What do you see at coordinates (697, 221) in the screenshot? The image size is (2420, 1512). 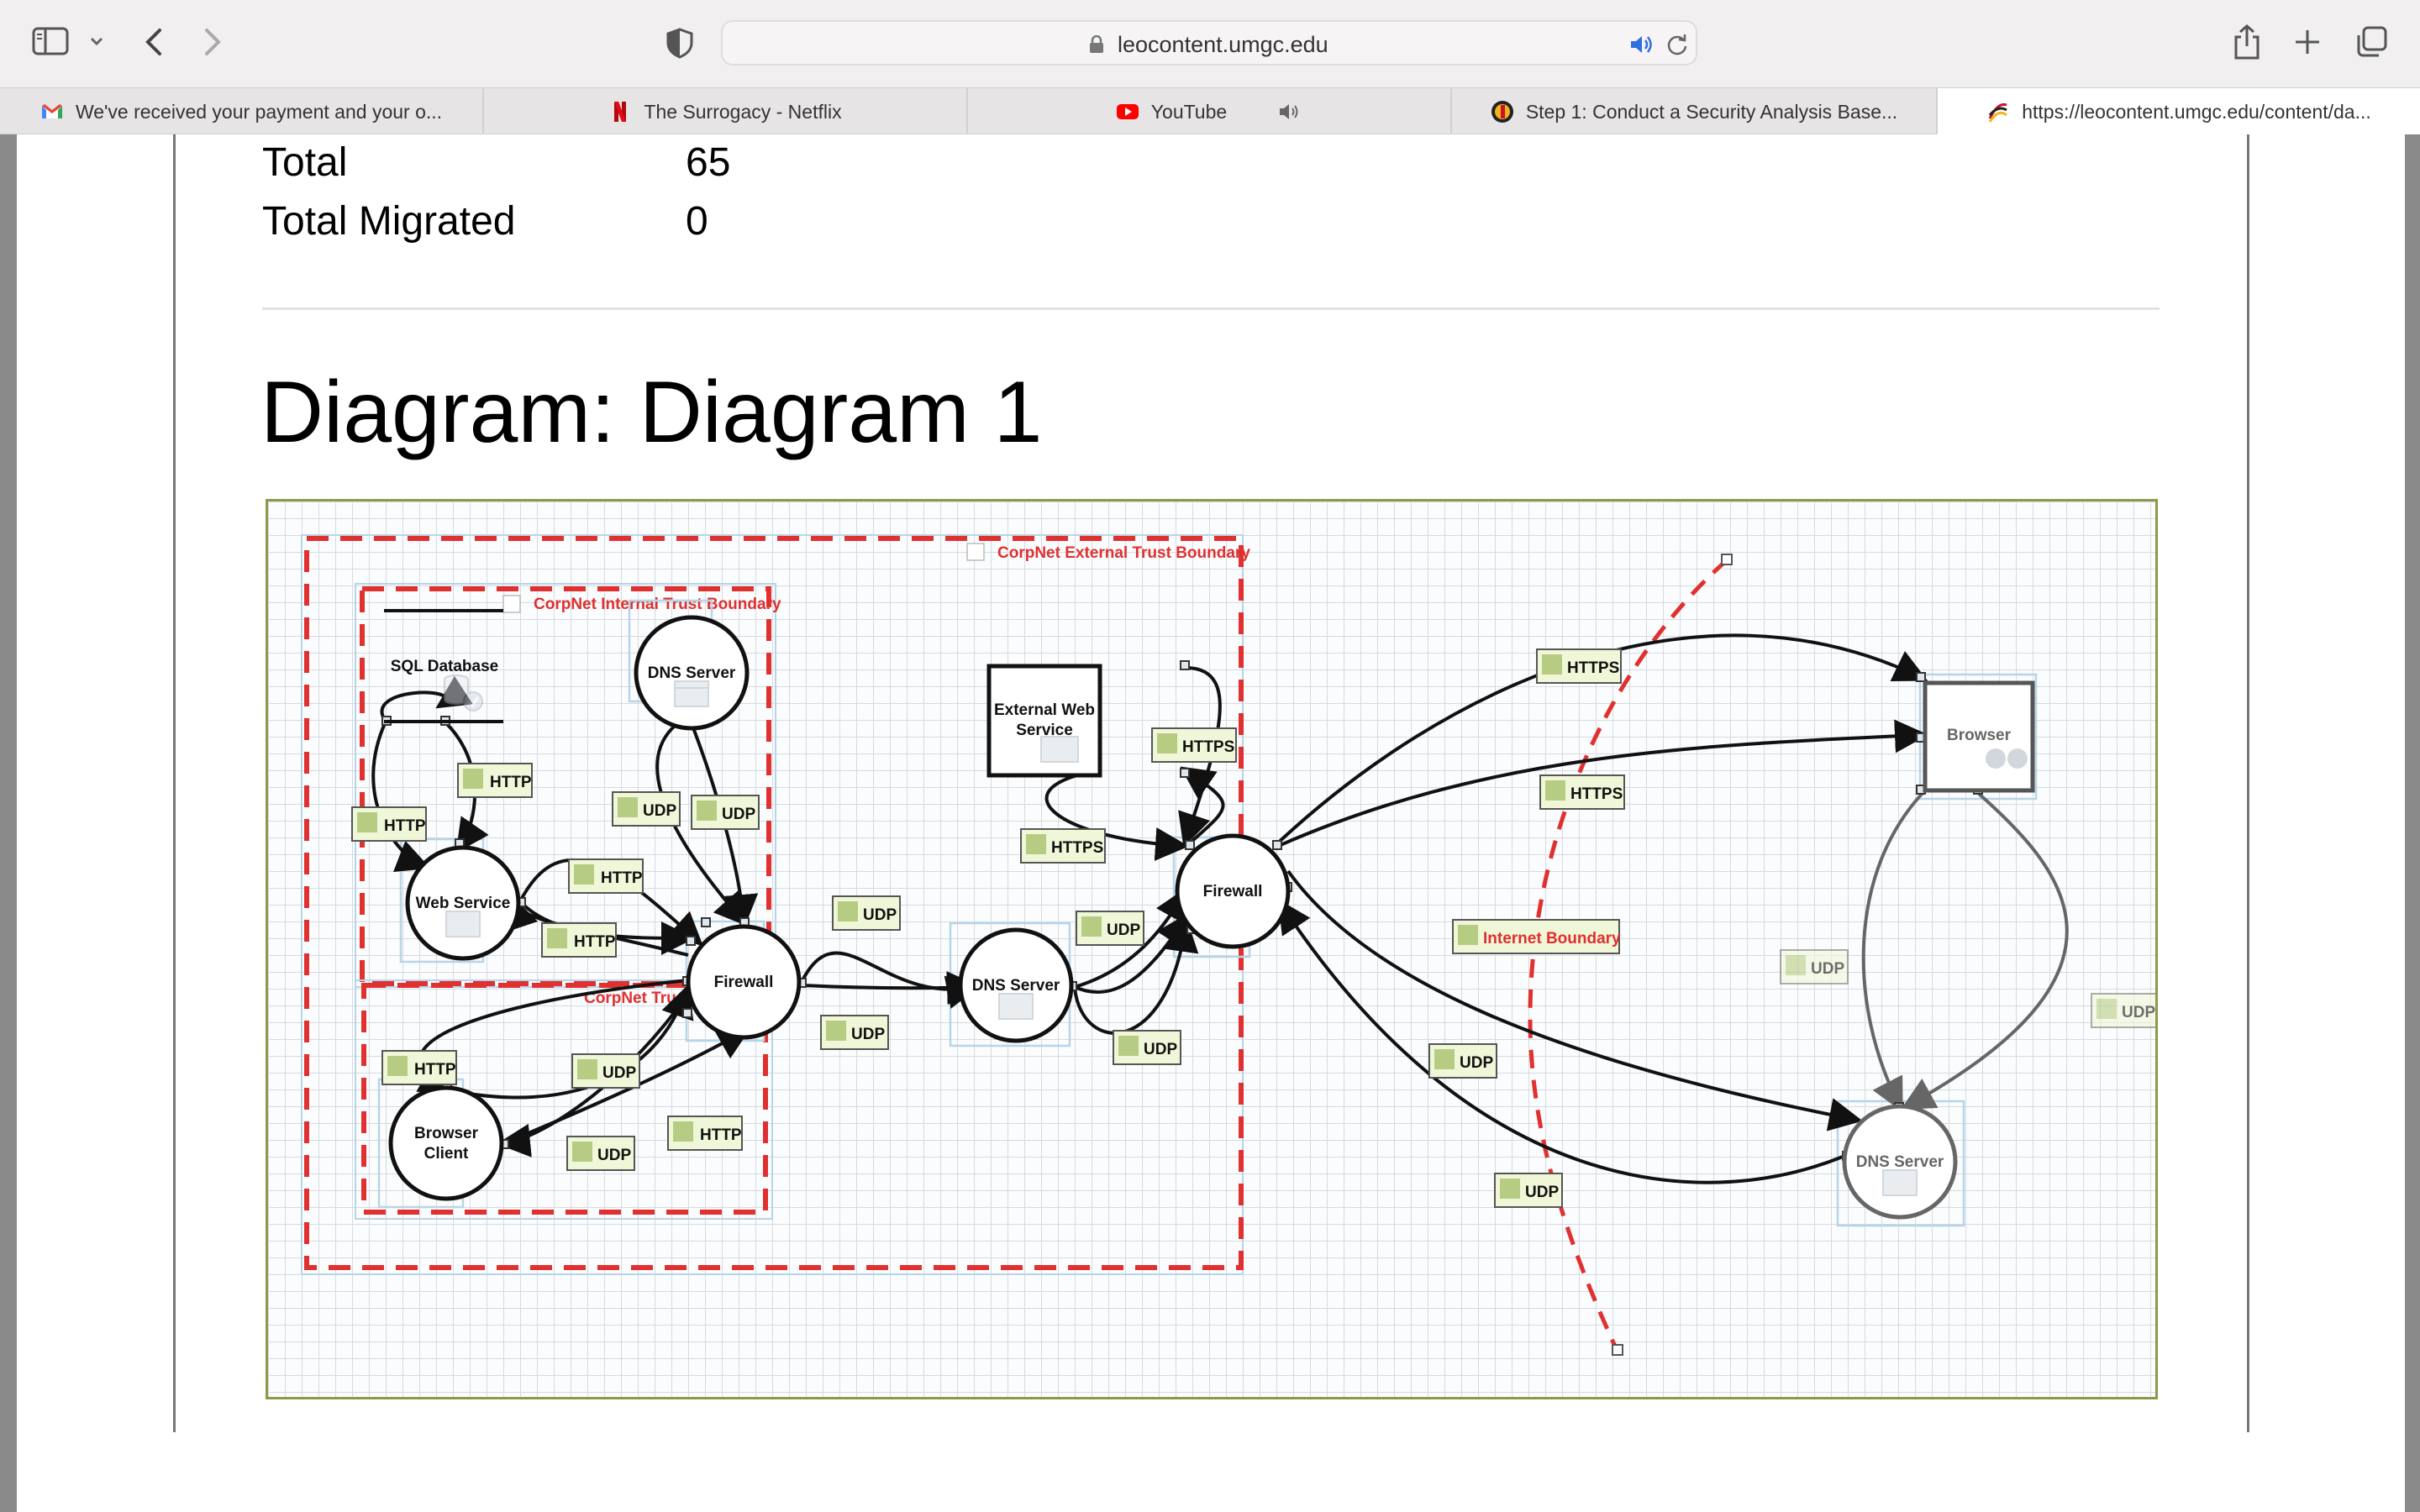 I see `stat-value-total-migrated: 0` at bounding box center [697, 221].